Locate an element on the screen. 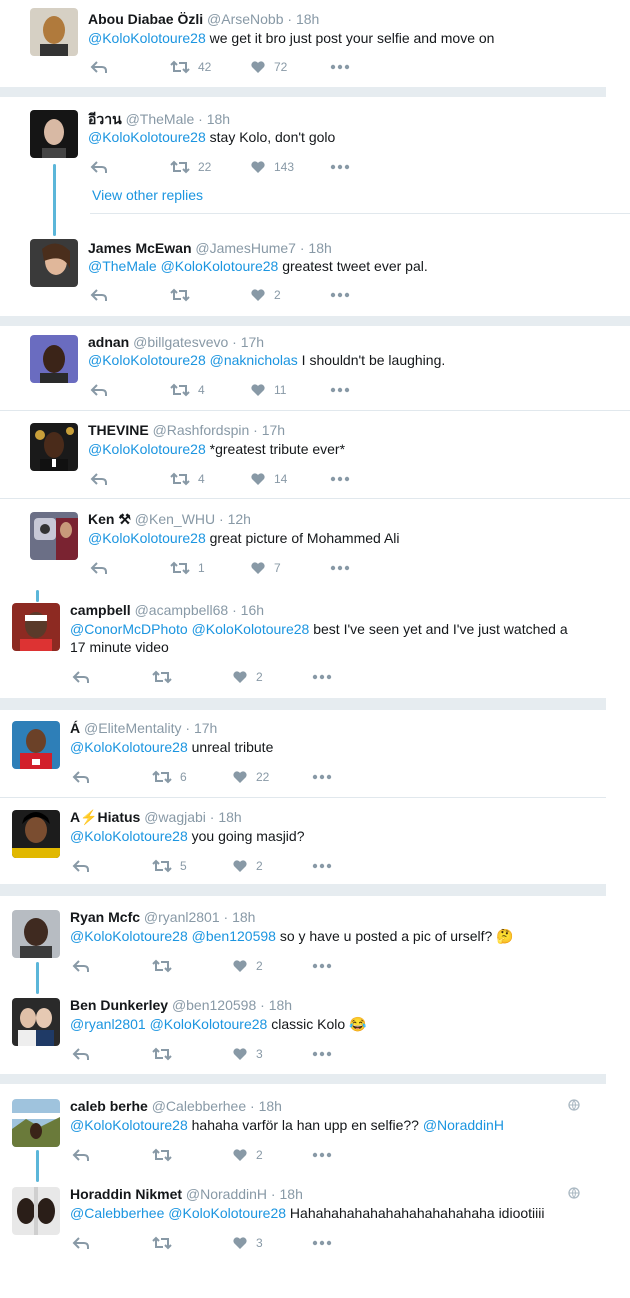 The width and height of the screenshot is (630, 1298). username: @JamesHume7 is located at coordinates (245, 248).